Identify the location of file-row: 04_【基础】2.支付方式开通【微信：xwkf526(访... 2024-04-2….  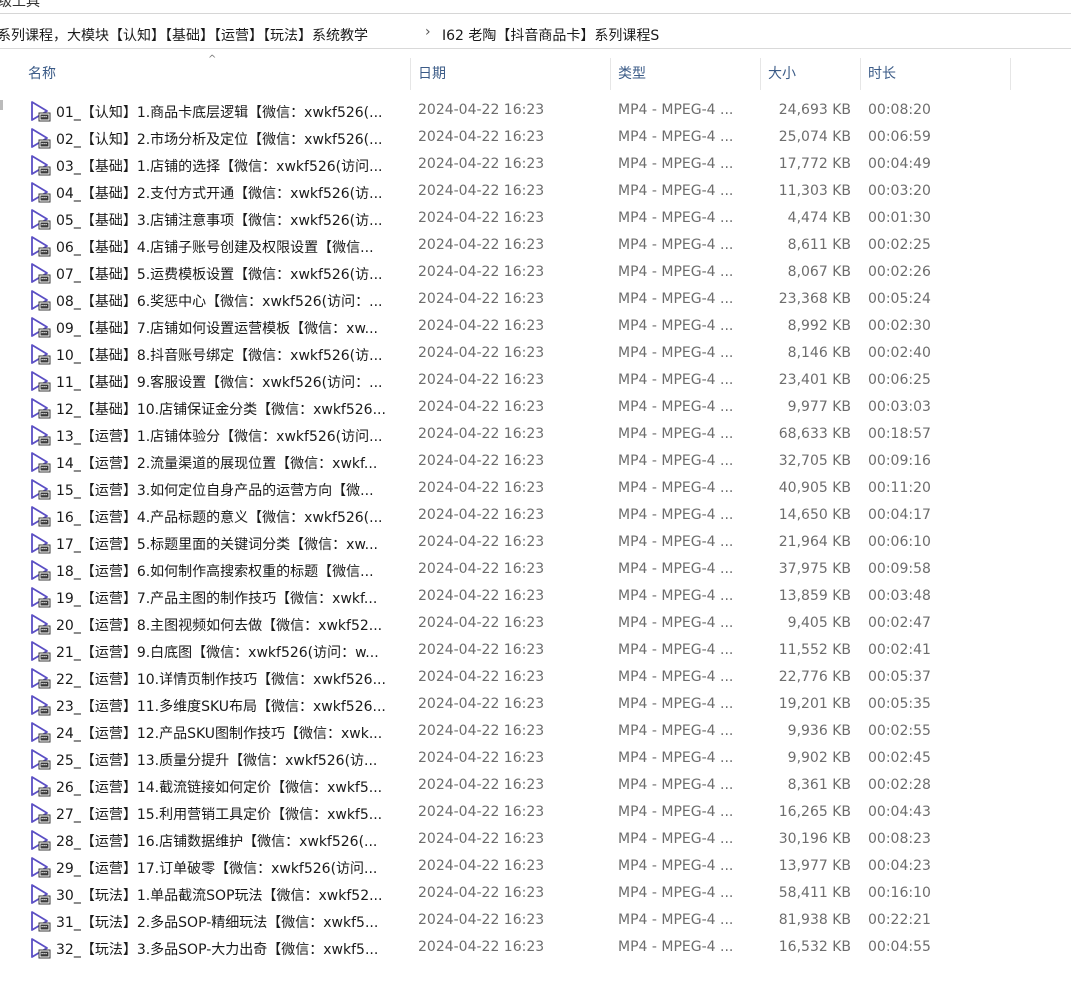
(535, 192).